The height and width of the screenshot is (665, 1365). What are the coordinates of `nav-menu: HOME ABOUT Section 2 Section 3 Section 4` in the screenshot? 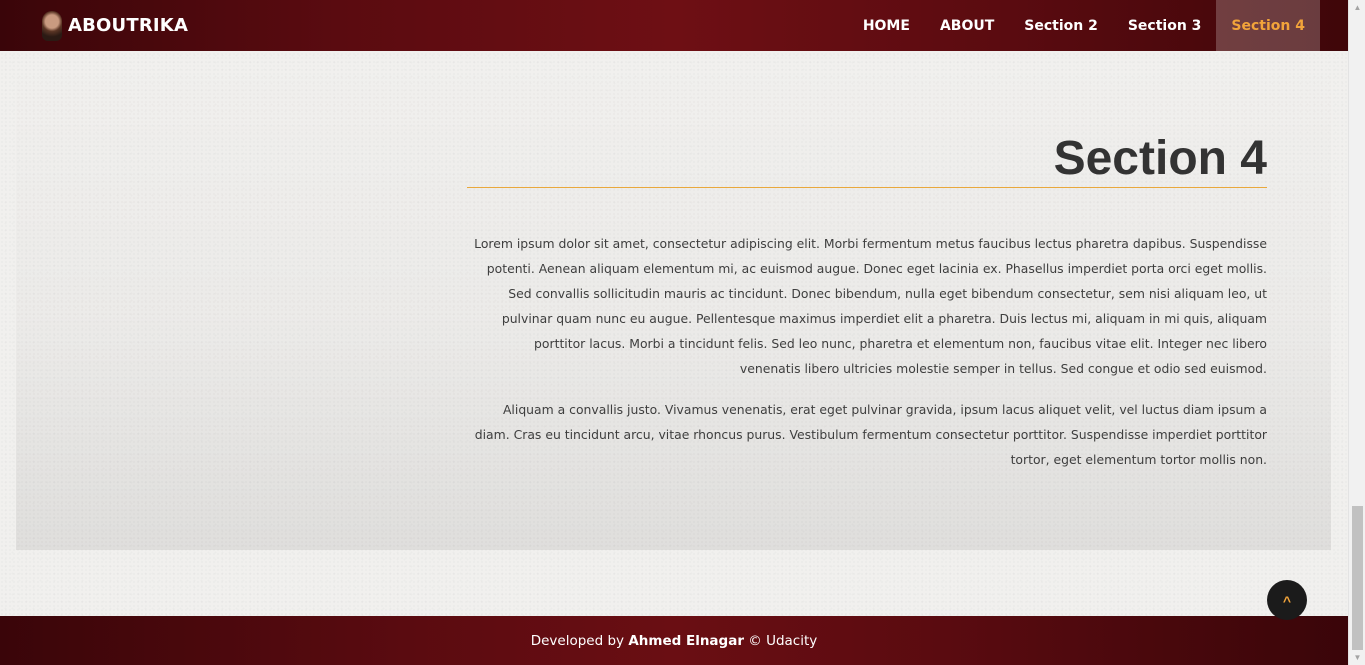 It's located at (1084, 25).